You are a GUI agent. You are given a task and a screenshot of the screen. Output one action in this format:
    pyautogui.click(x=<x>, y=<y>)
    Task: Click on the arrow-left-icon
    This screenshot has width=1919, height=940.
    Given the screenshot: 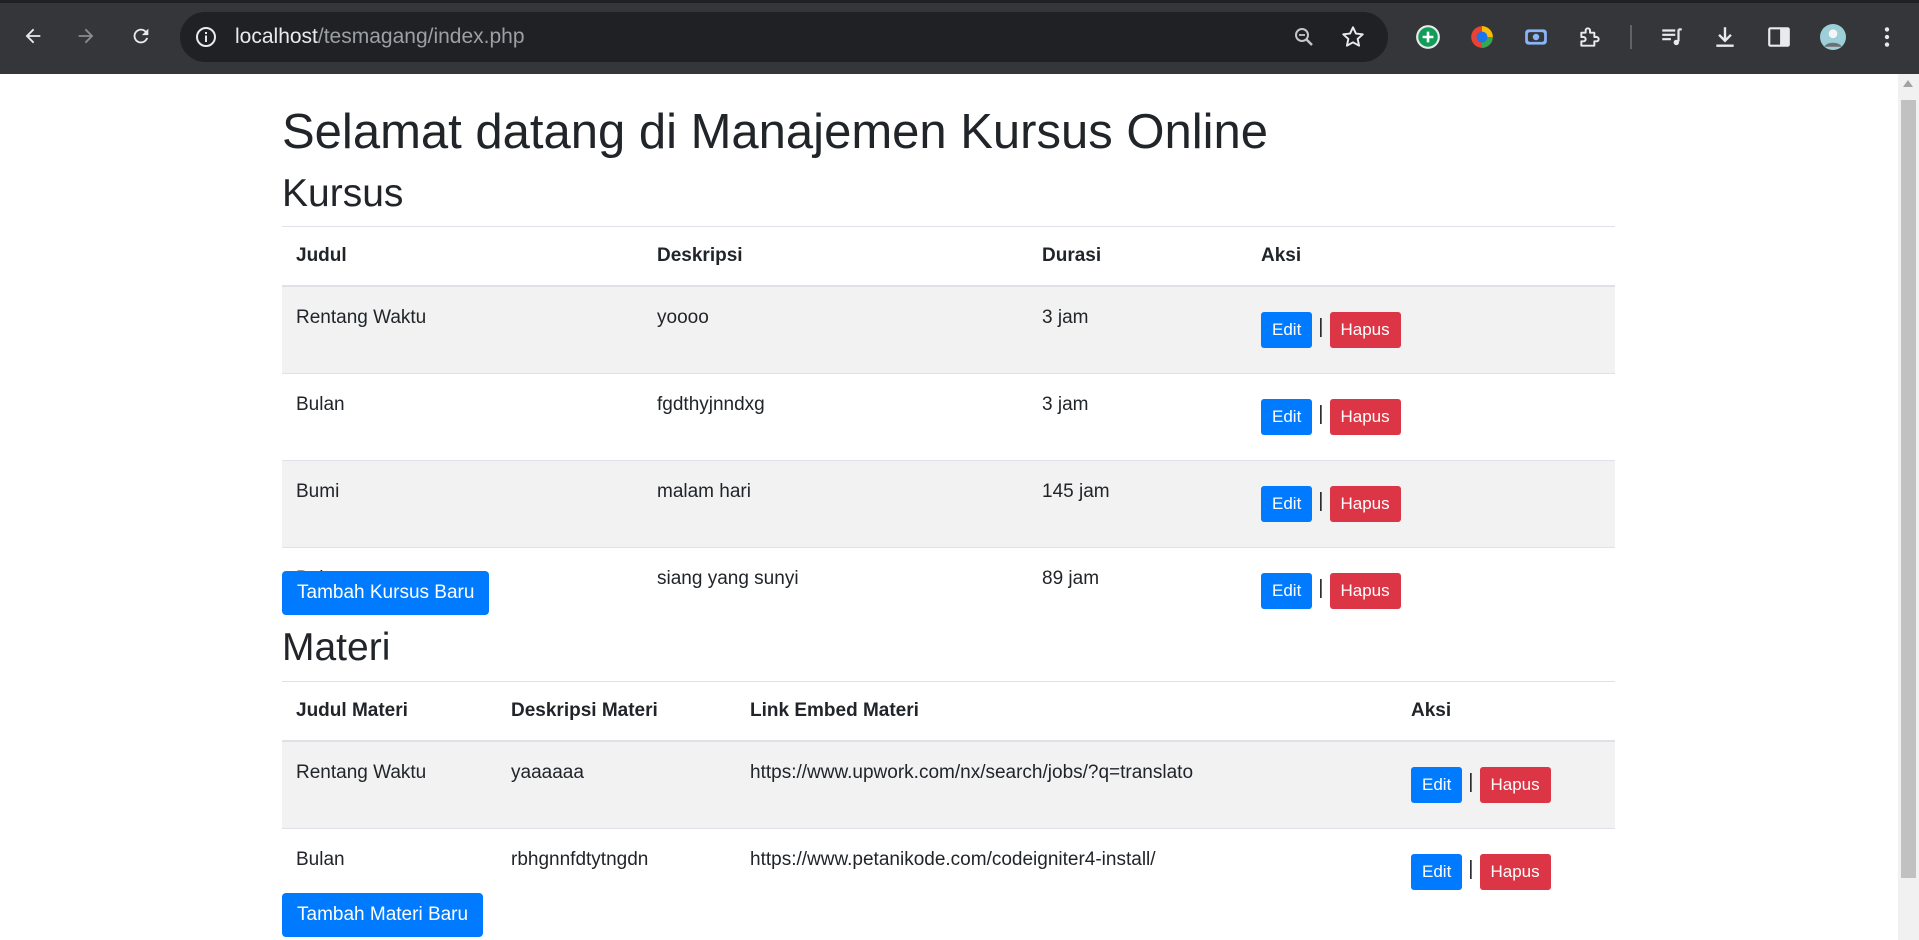 What is the action you would take?
    pyautogui.click(x=33, y=36)
    